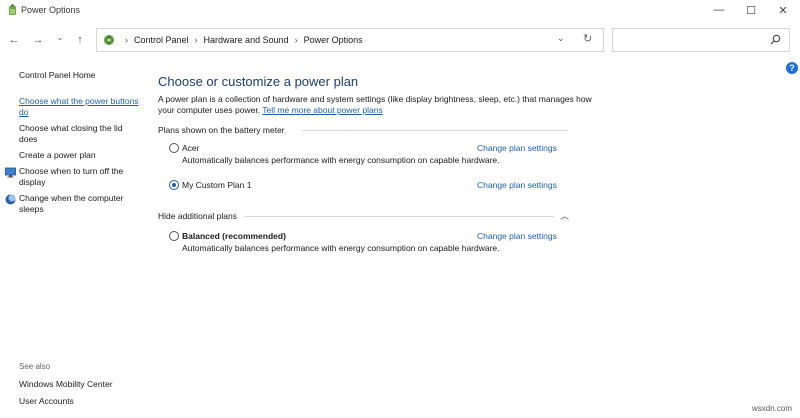 This screenshot has height=418, width=800. What do you see at coordinates (174, 148) in the screenshot?
I see `plan-acer-radio` at bounding box center [174, 148].